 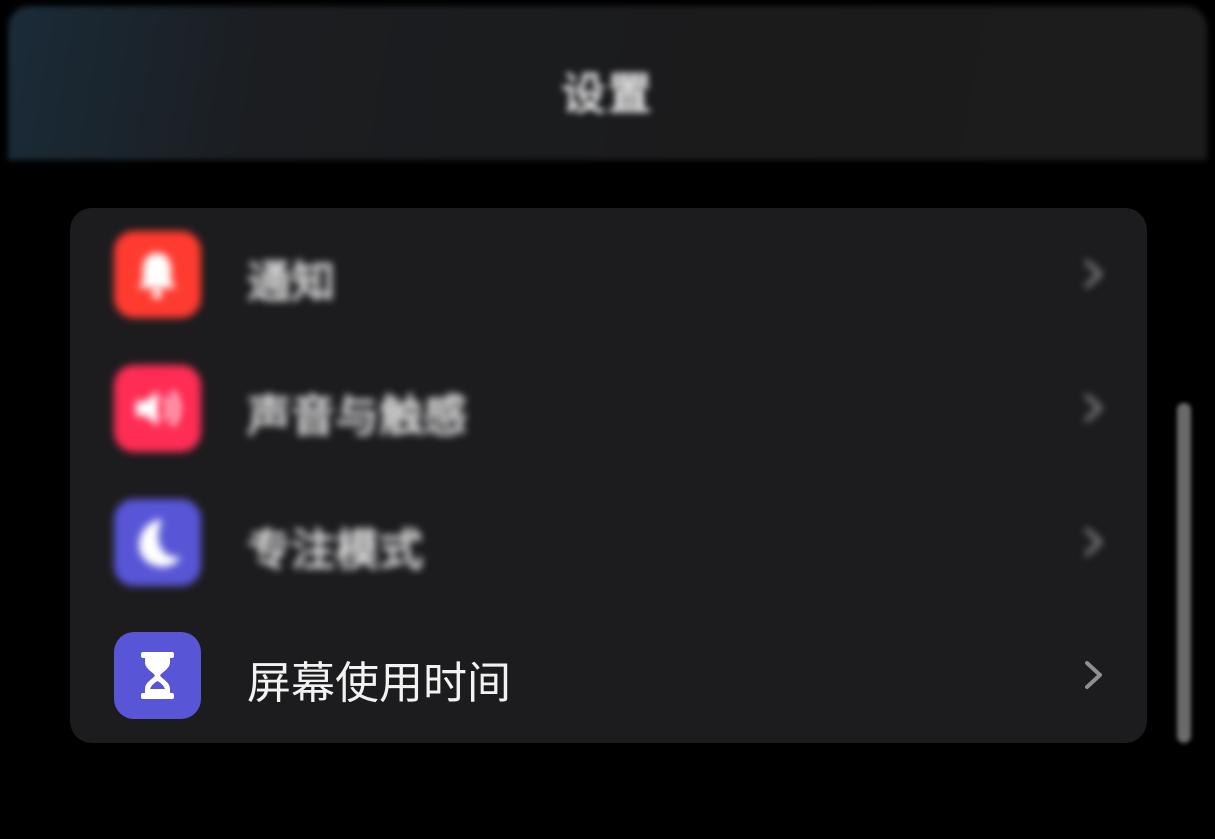 What do you see at coordinates (335, 550) in the screenshot?
I see `settings-row-label: 专注模式` at bounding box center [335, 550].